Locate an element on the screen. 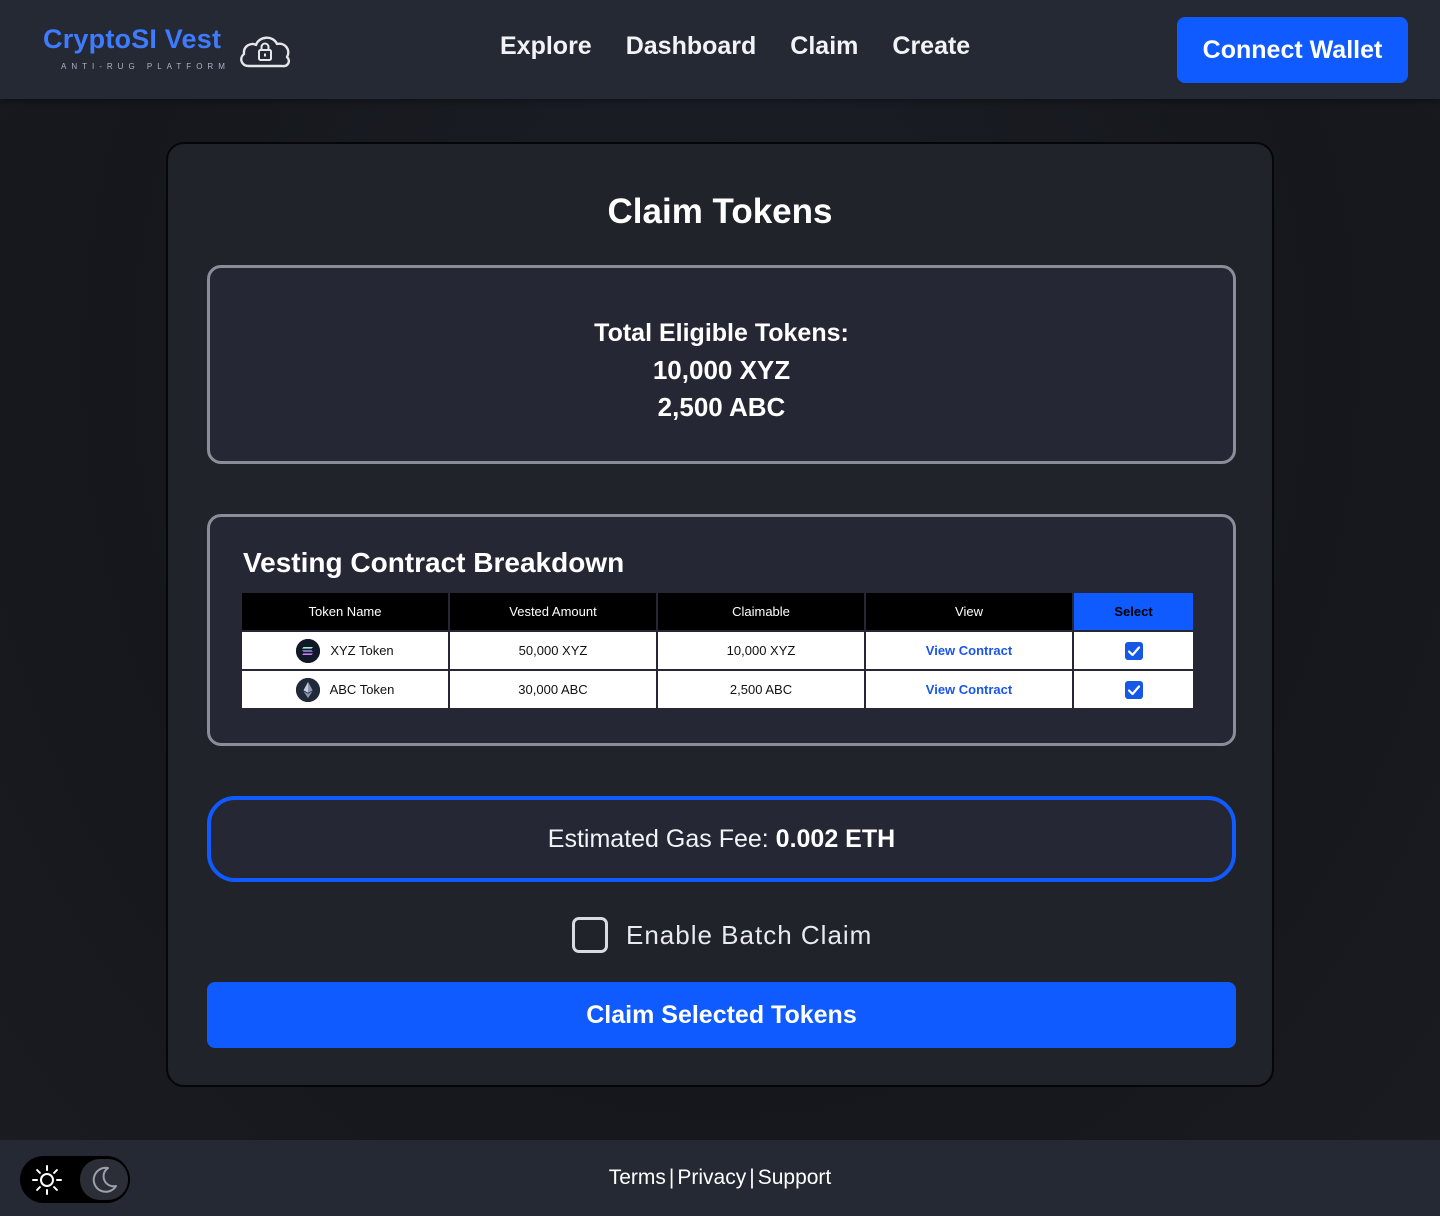  logo-title: CryptoSI Vest is located at coordinates (132, 39).